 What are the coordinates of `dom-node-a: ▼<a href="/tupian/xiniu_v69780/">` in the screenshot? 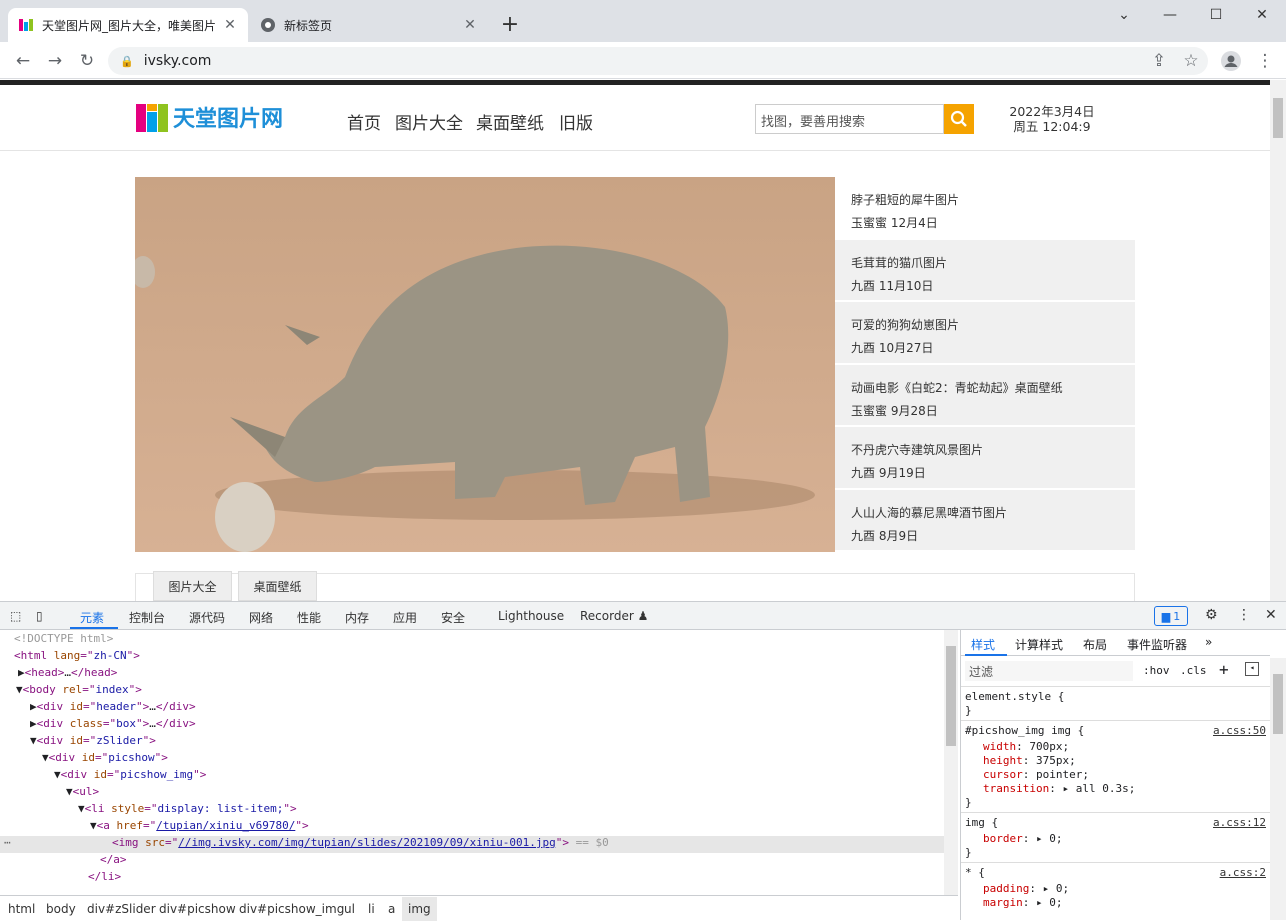 It's located at (517, 827).